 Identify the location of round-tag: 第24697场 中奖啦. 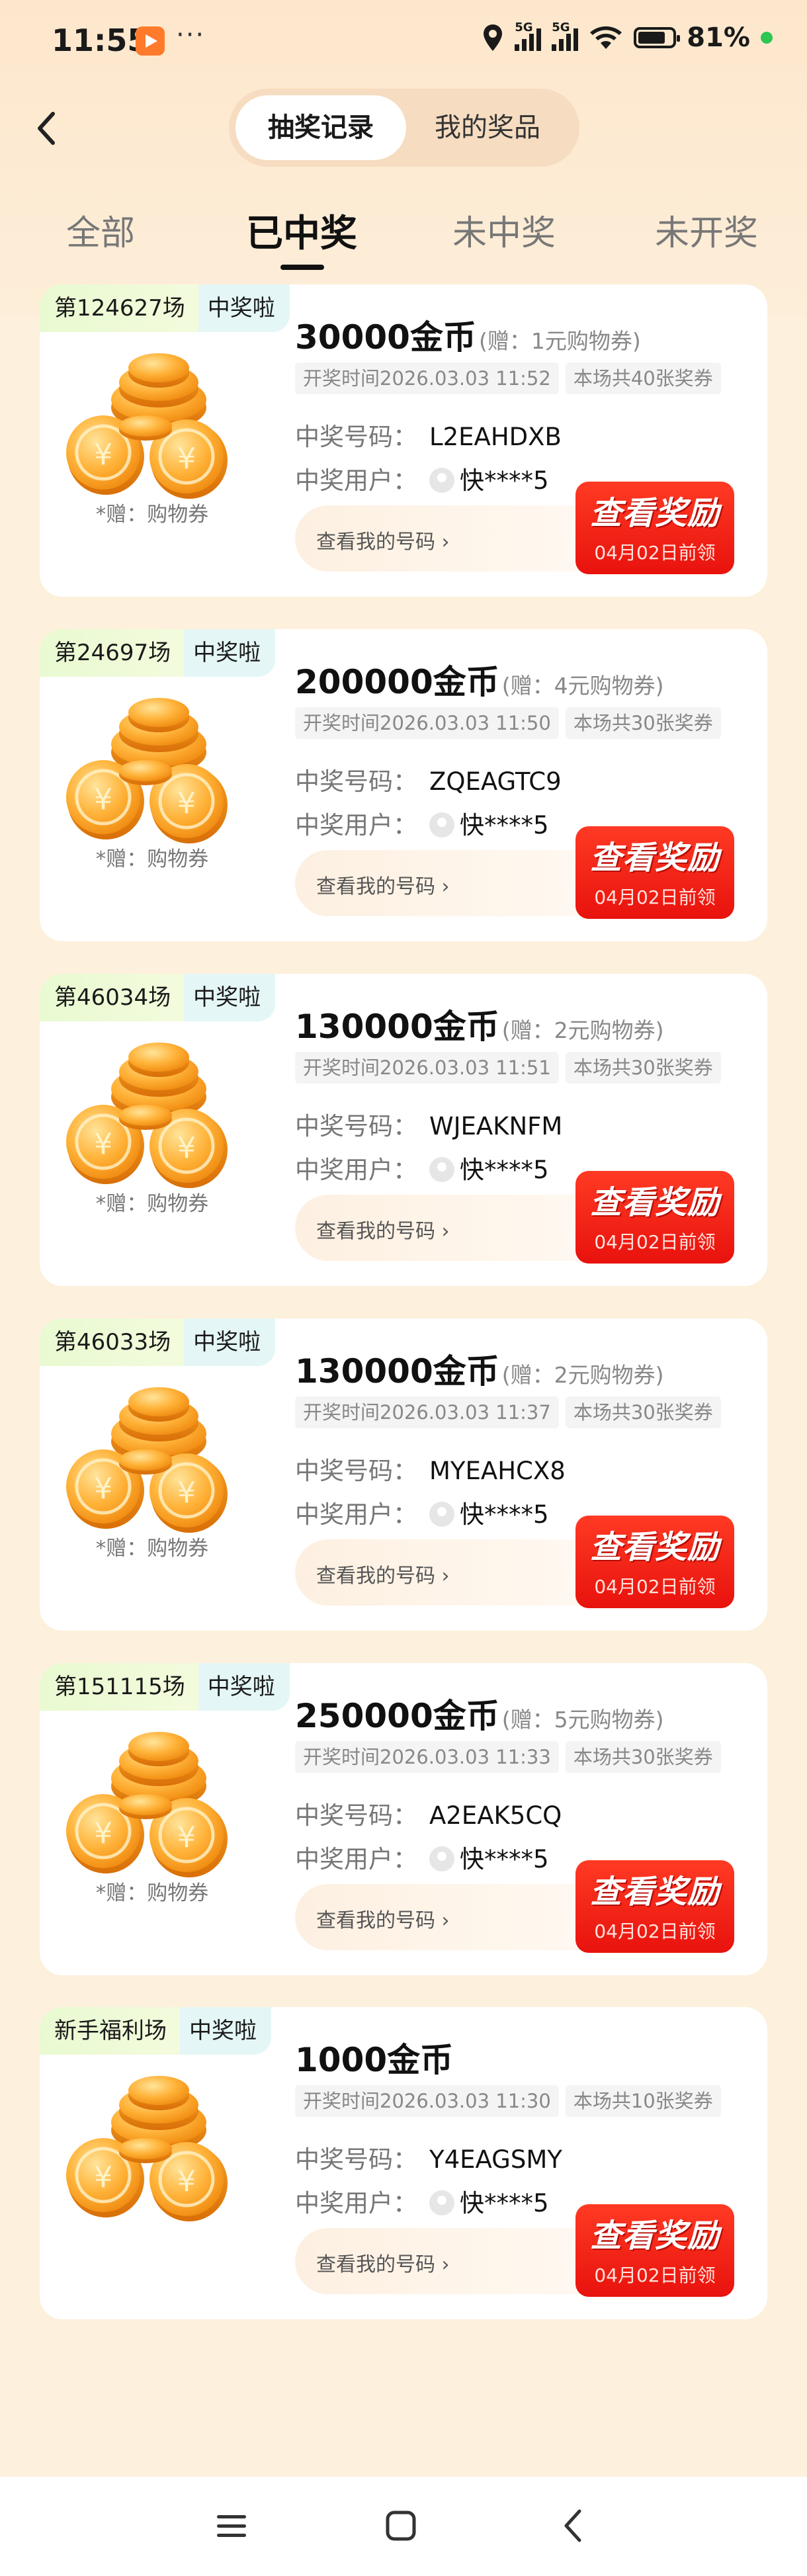
(158, 653).